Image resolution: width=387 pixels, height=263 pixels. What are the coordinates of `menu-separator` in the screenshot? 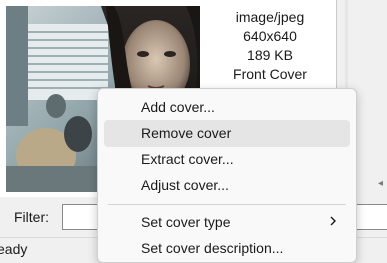 It's located at (227, 204).